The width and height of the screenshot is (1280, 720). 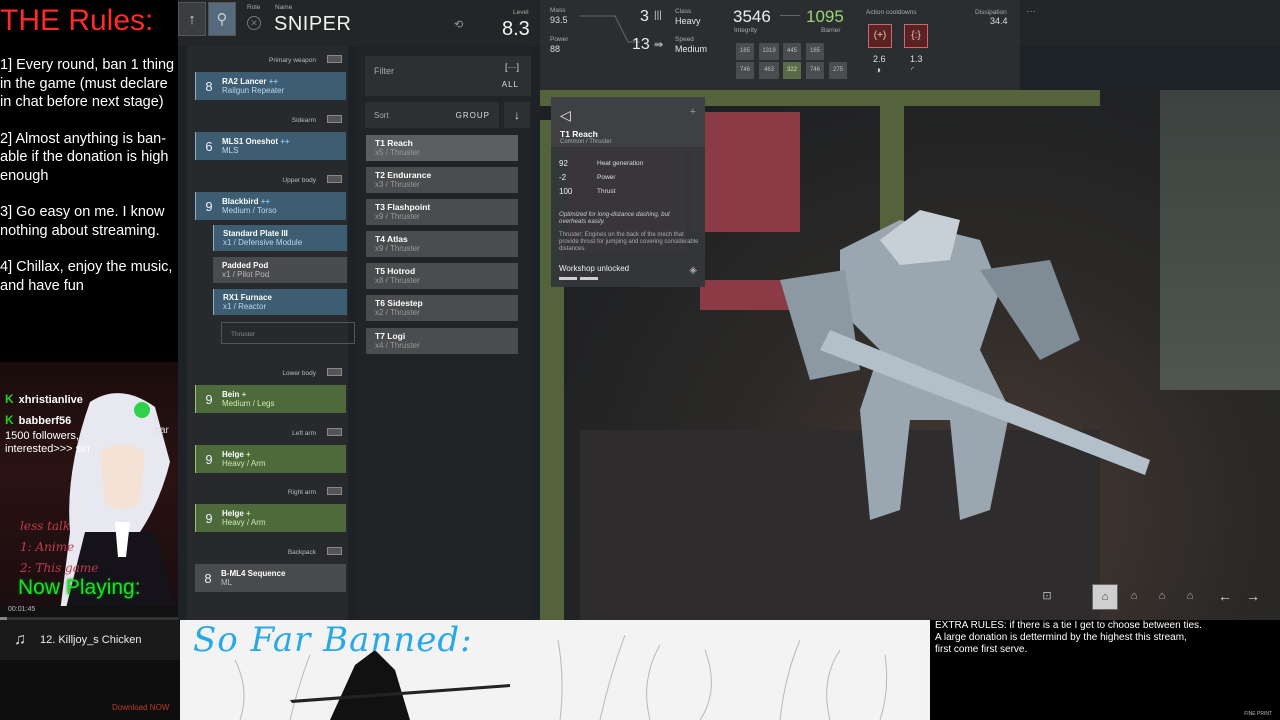 I want to click on cooldown-timer-icon: ◑, so click(x=878, y=70).